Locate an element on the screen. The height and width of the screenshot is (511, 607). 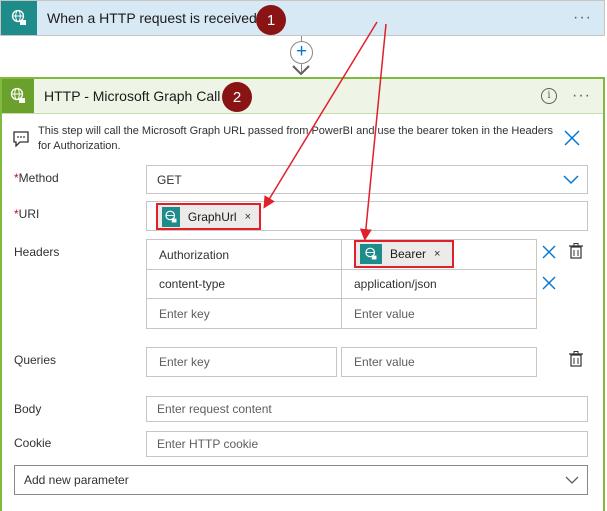
method-select: GET is located at coordinates (367, 179).